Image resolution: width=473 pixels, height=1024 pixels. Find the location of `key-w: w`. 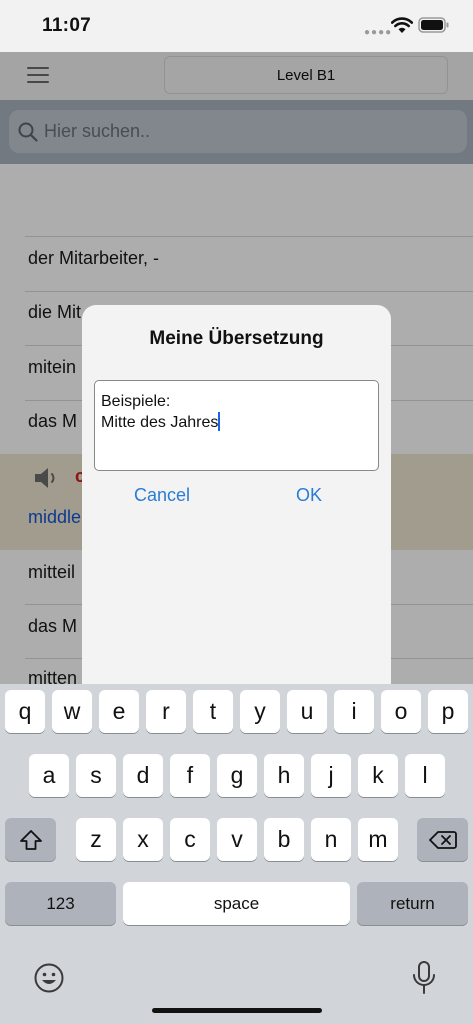

key-w: w is located at coordinates (72, 711).